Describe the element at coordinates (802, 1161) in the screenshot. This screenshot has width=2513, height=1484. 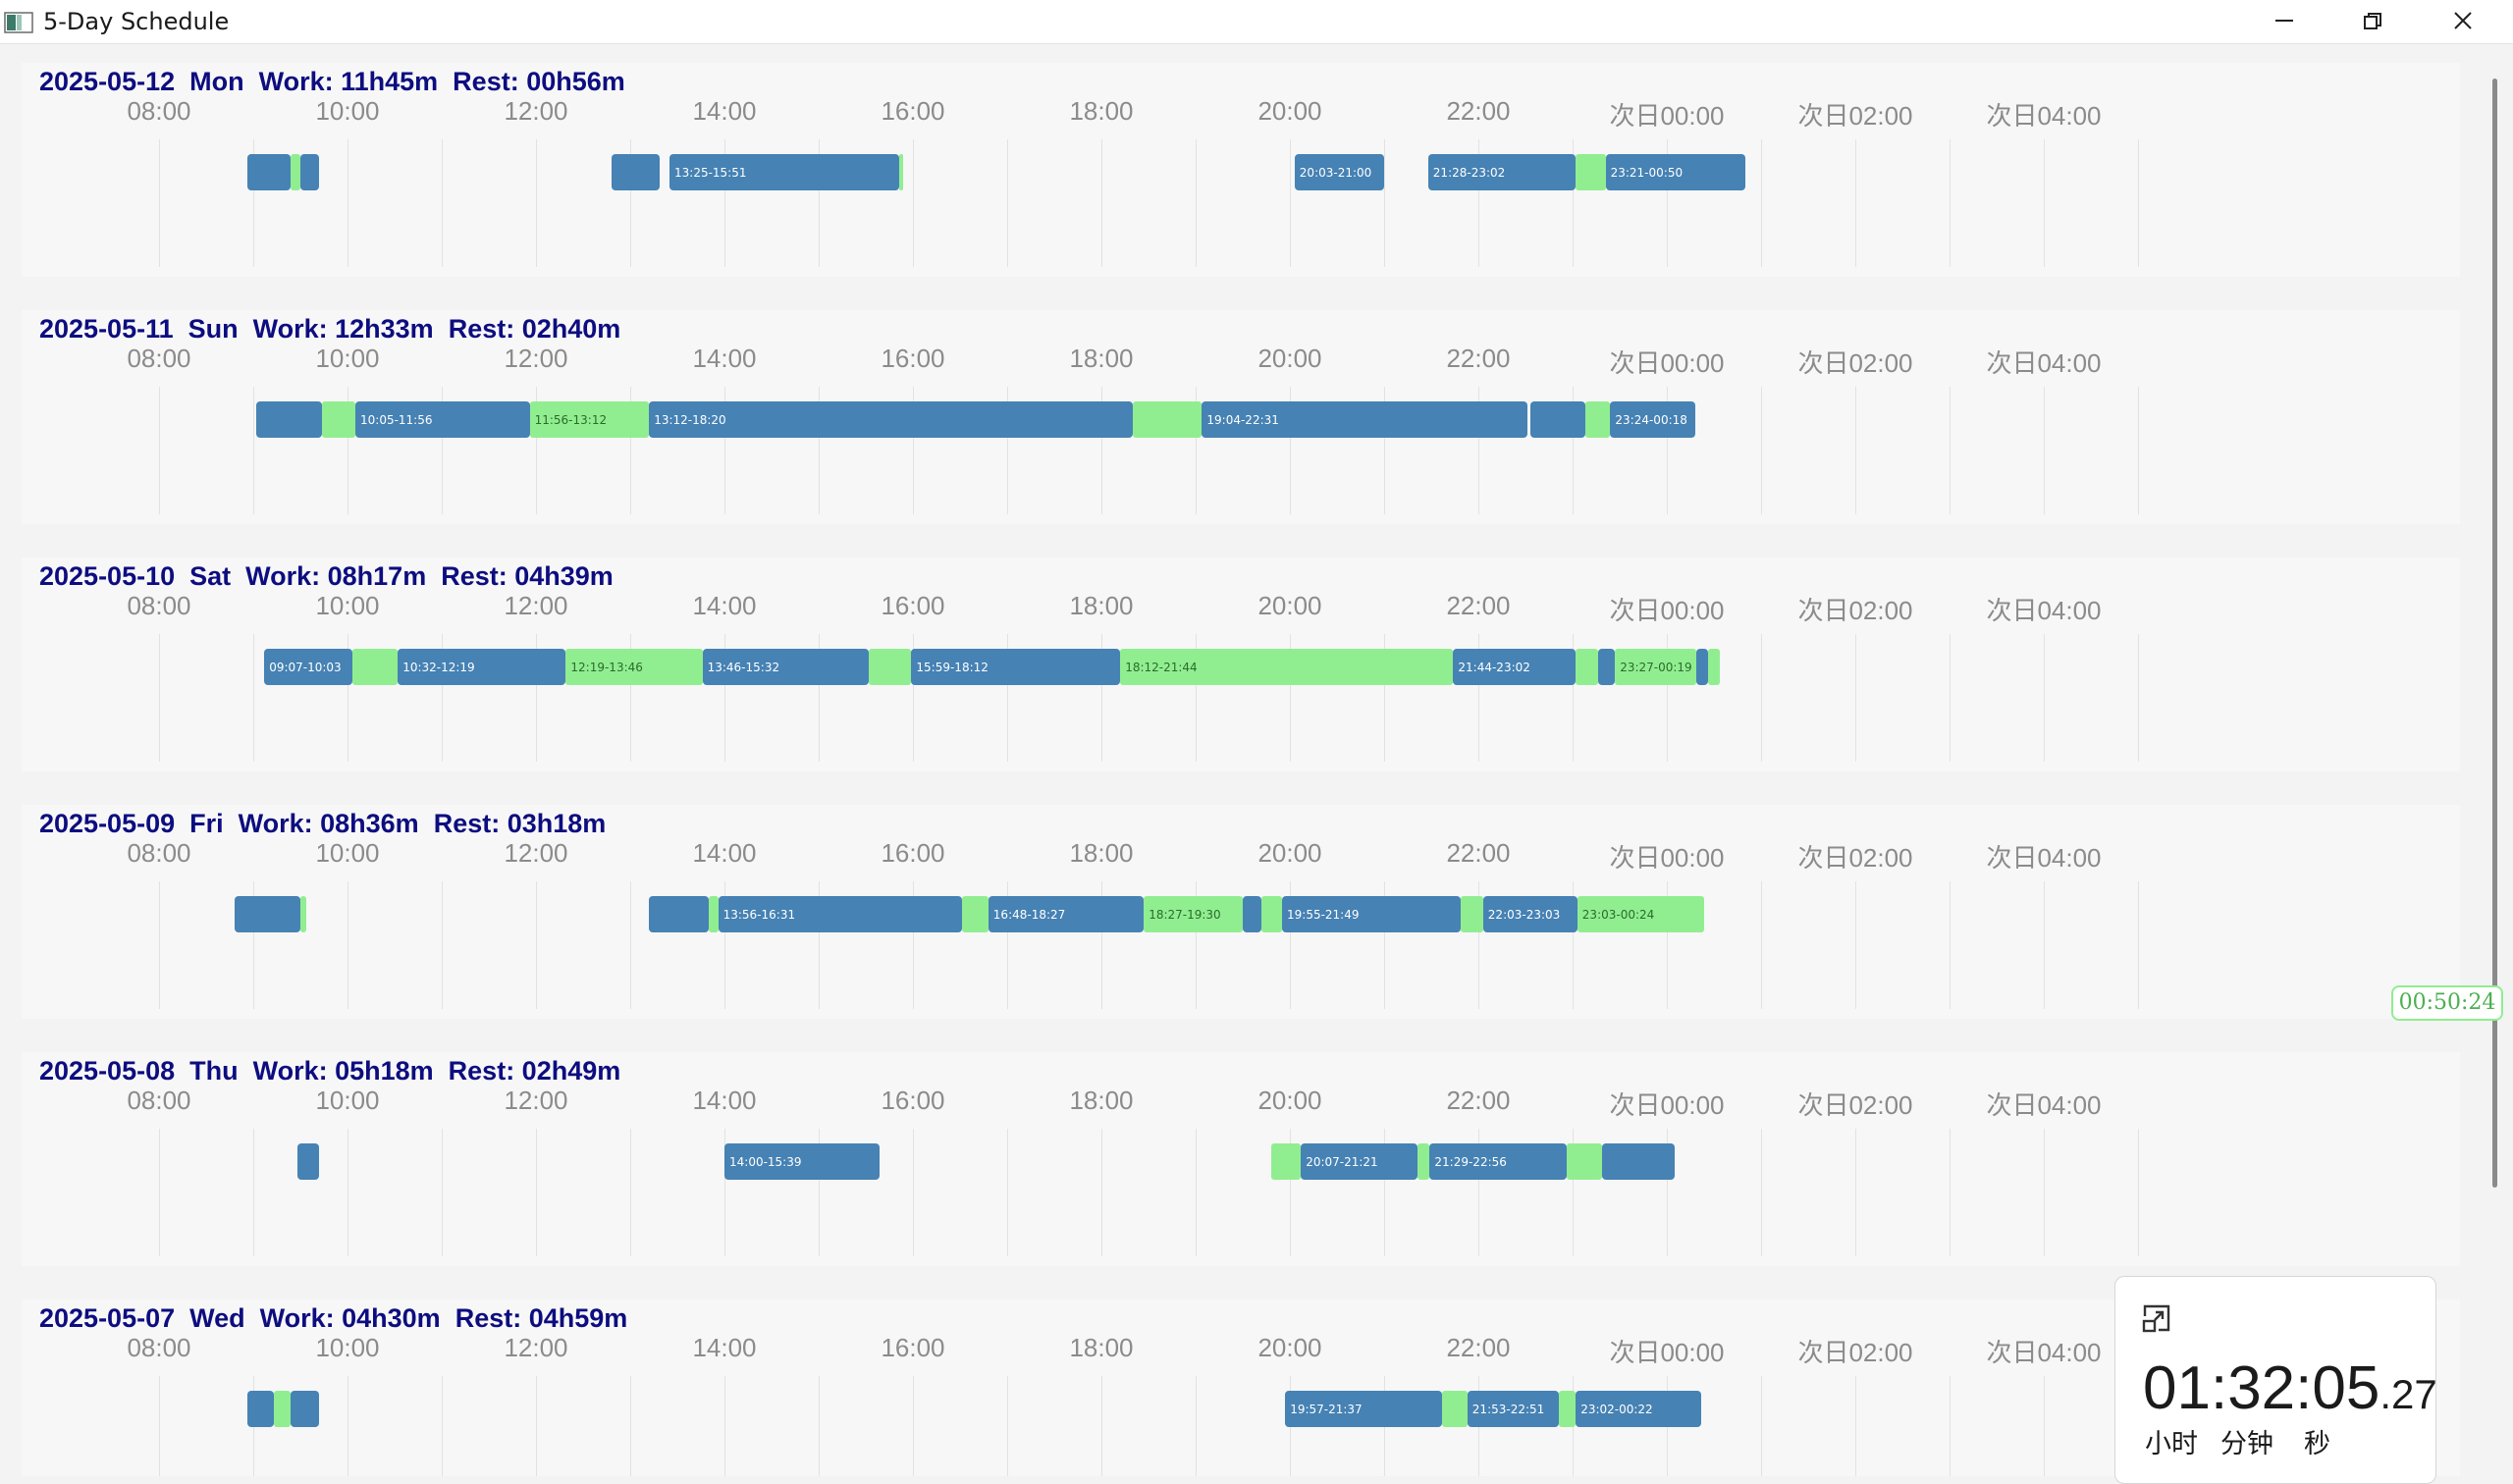
I see `work-segment: 14:00-15:39` at that location.